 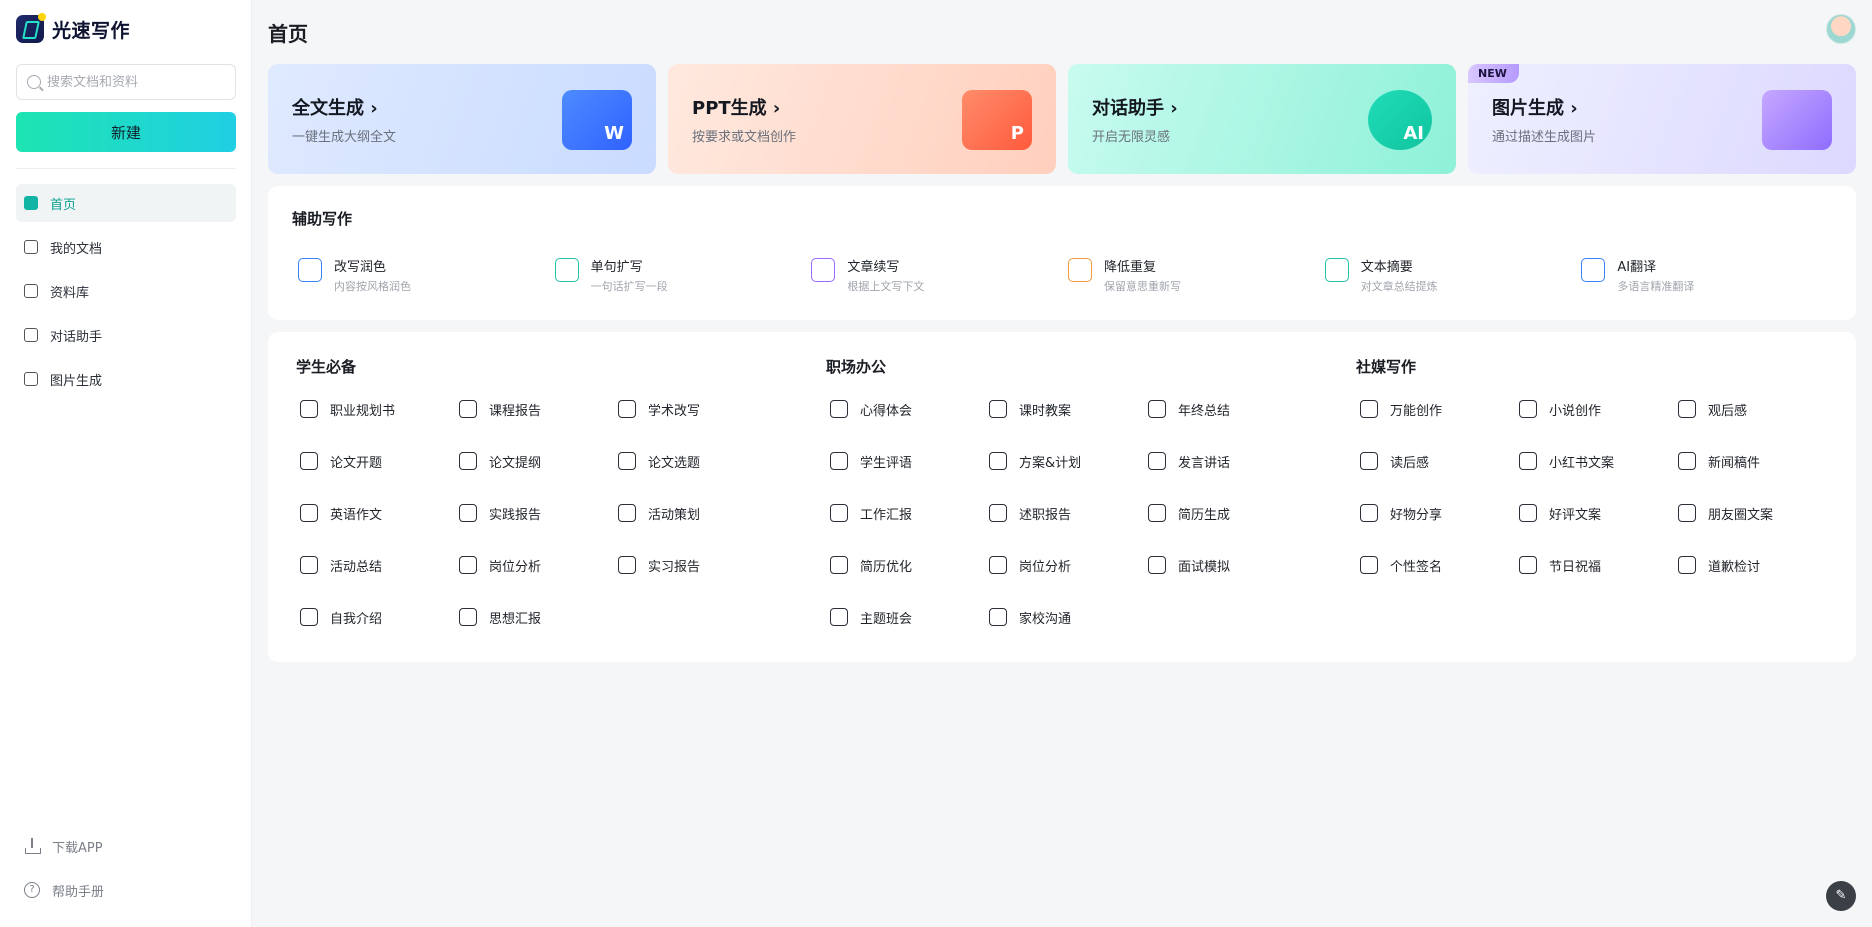 What do you see at coordinates (886, 411) in the screenshot?
I see `tool-label: 心得体会` at bounding box center [886, 411].